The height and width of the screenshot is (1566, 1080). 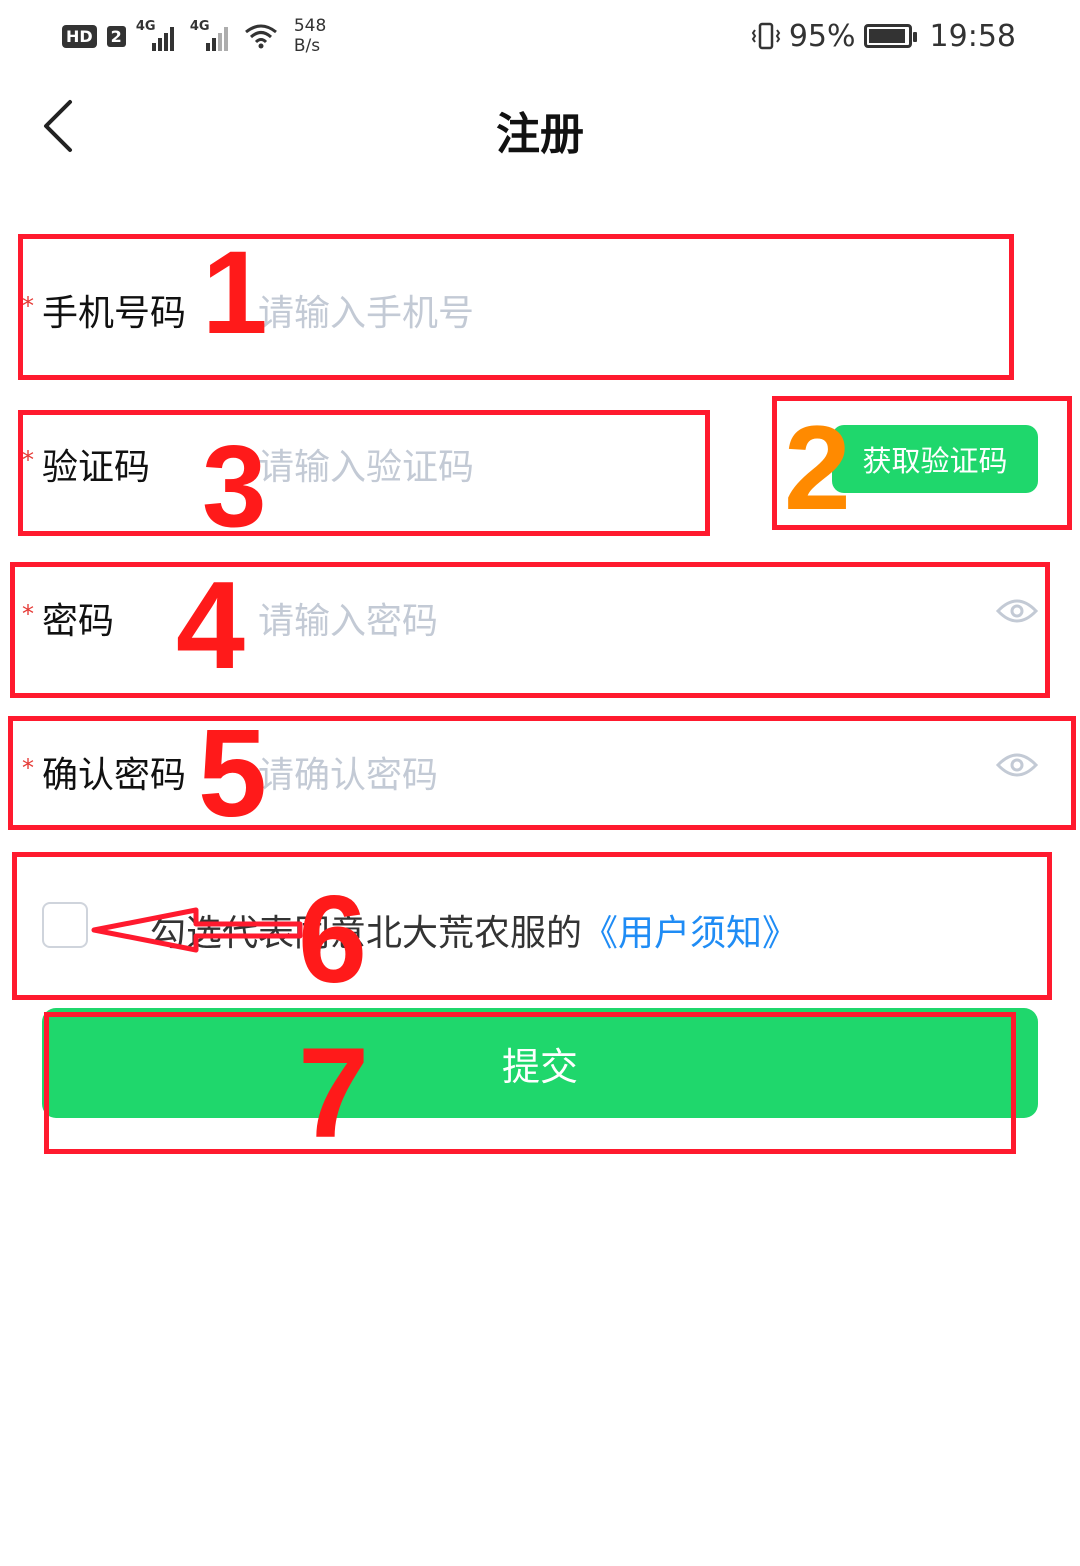 I want to click on annotation-number-3: 3, so click(x=234, y=486).